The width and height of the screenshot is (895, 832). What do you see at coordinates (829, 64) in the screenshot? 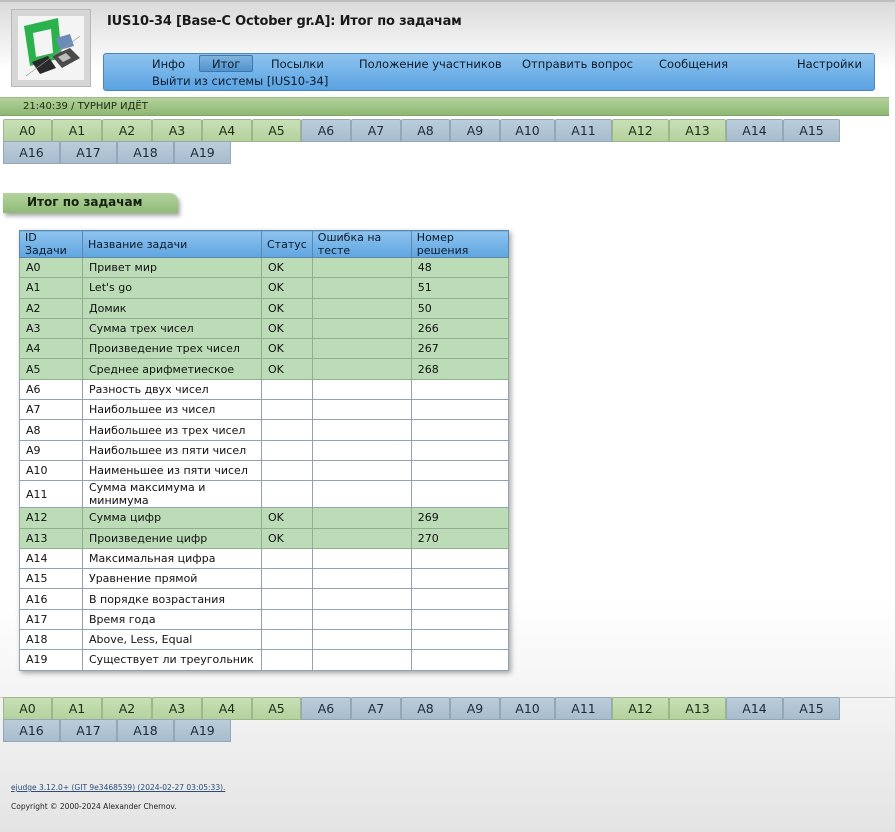
I see `menu-item-settings: Настройки` at bounding box center [829, 64].